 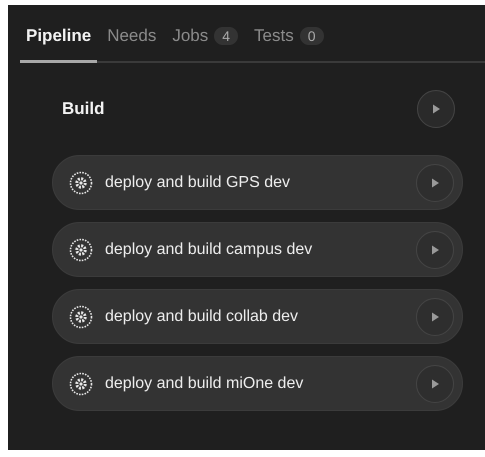 I want to click on tab: Jobs 4, so click(x=205, y=42).